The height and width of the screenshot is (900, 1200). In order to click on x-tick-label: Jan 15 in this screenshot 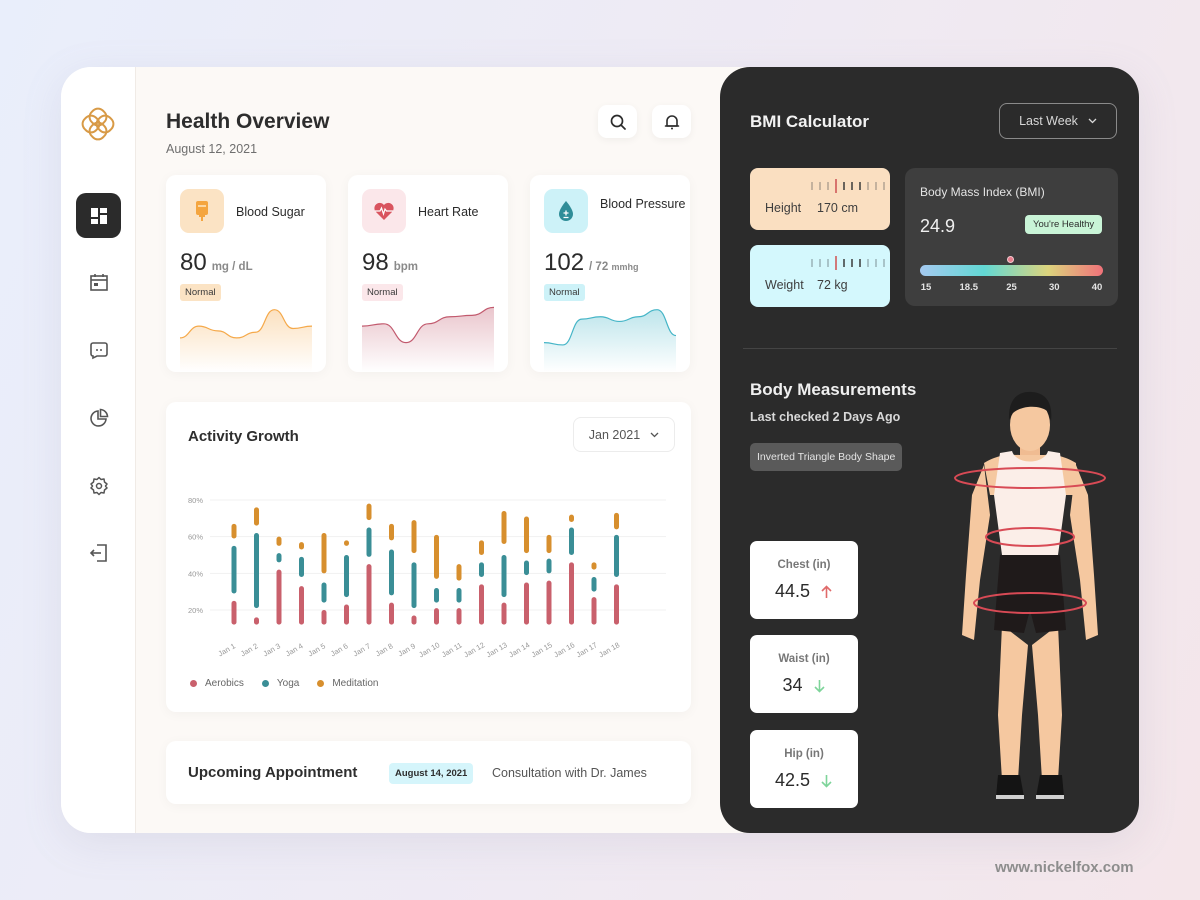, I will do `click(542, 649)`.